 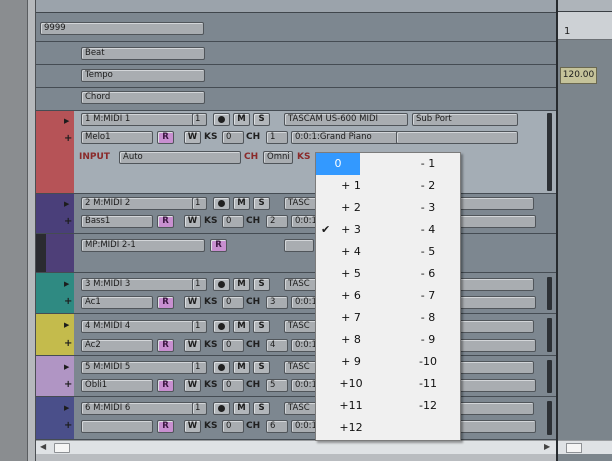 I want to click on track-name-field: 6 M:MIDI 6, so click(x=144, y=408).